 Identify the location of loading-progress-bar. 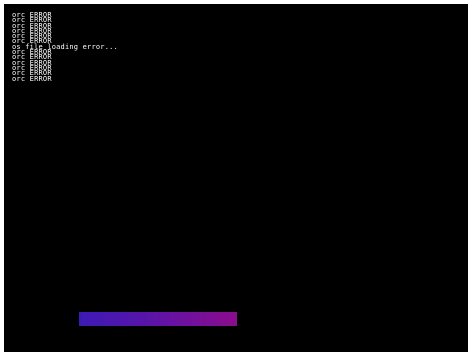
(158, 319).